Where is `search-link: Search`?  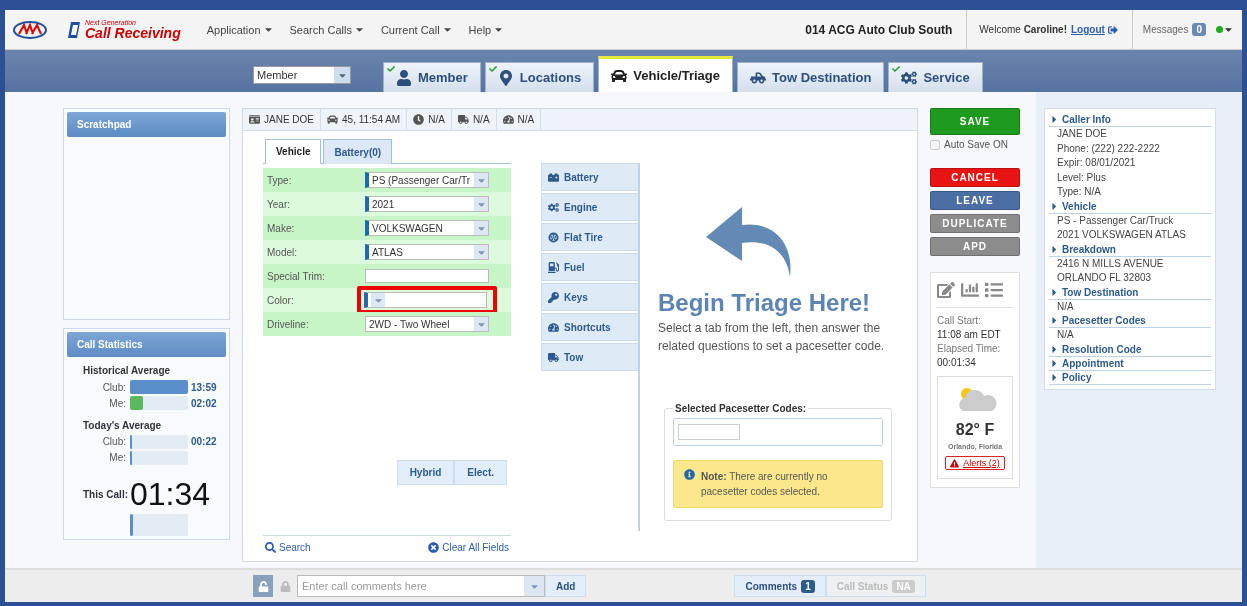
search-link: Search is located at coordinates (295, 547).